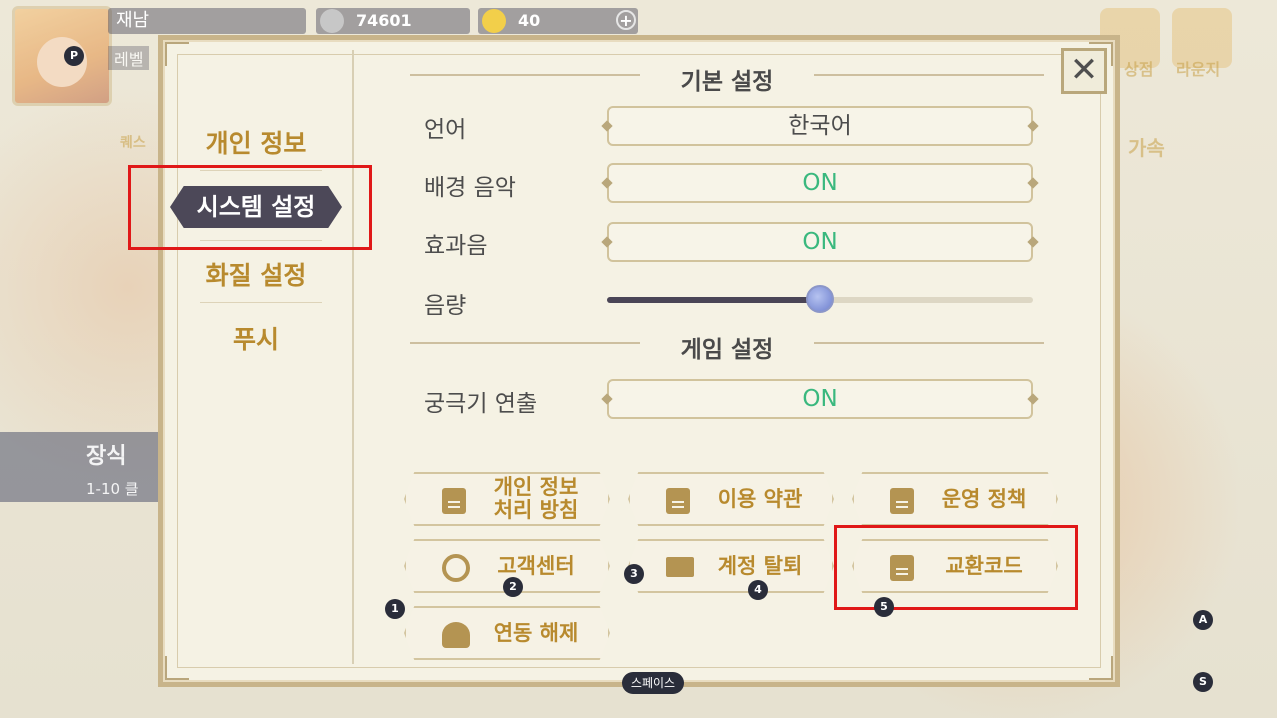 The image size is (1277, 718). What do you see at coordinates (884, 607) in the screenshot?
I see `shortcut-badge-5: 5` at bounding box center [884, 607].